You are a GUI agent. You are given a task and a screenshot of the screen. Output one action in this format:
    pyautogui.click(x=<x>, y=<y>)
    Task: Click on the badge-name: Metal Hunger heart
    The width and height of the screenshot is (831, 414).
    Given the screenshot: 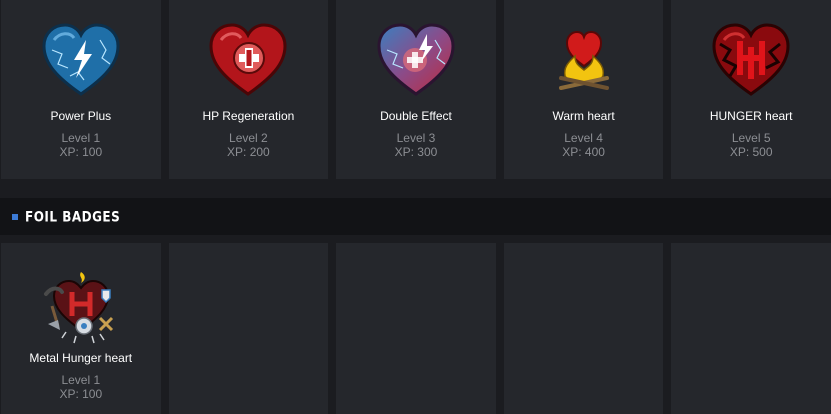 What is the action you would take?
    pyautogui.click(x=81, y=358)
    